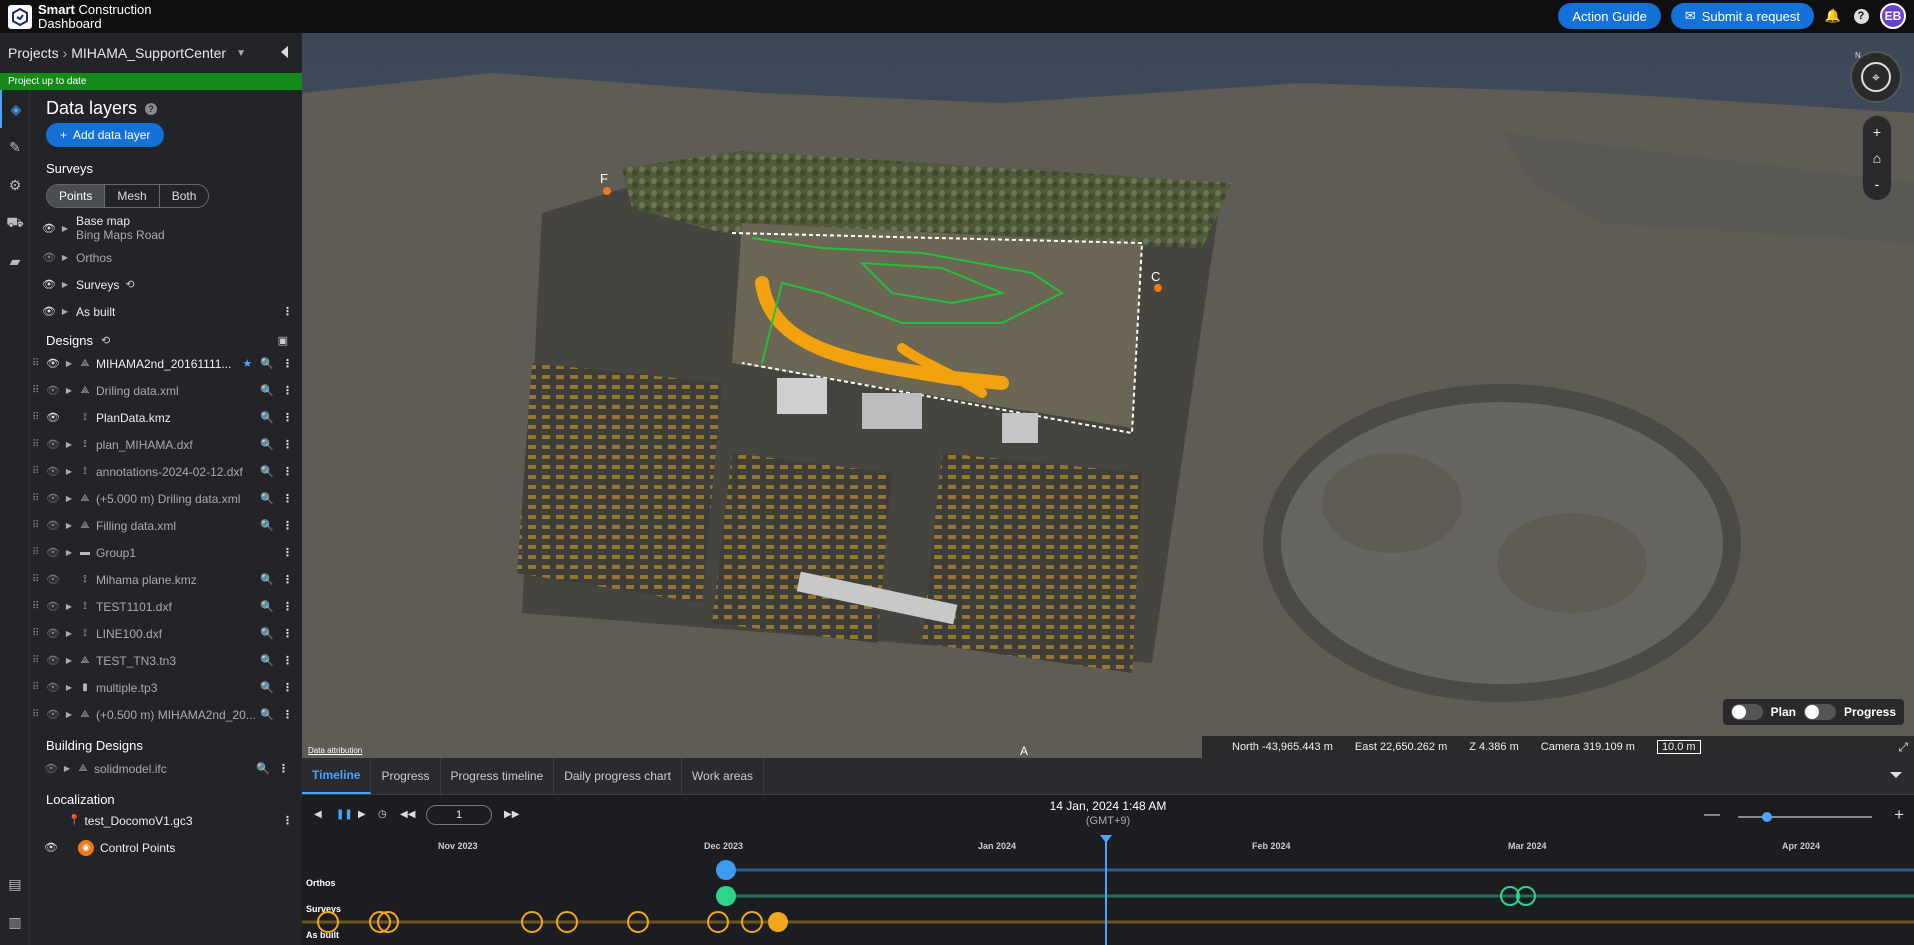  Describe the element at coordinates (1712, 815) in the screenshot. I see `timeline-zoom-out-icon: —` at that location.